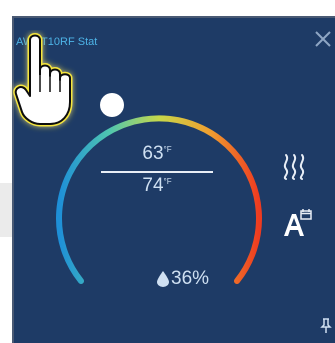 The width and height of the screenshot is (335, 343). I want to click on hand-pointer-icon, so click(43, 80).